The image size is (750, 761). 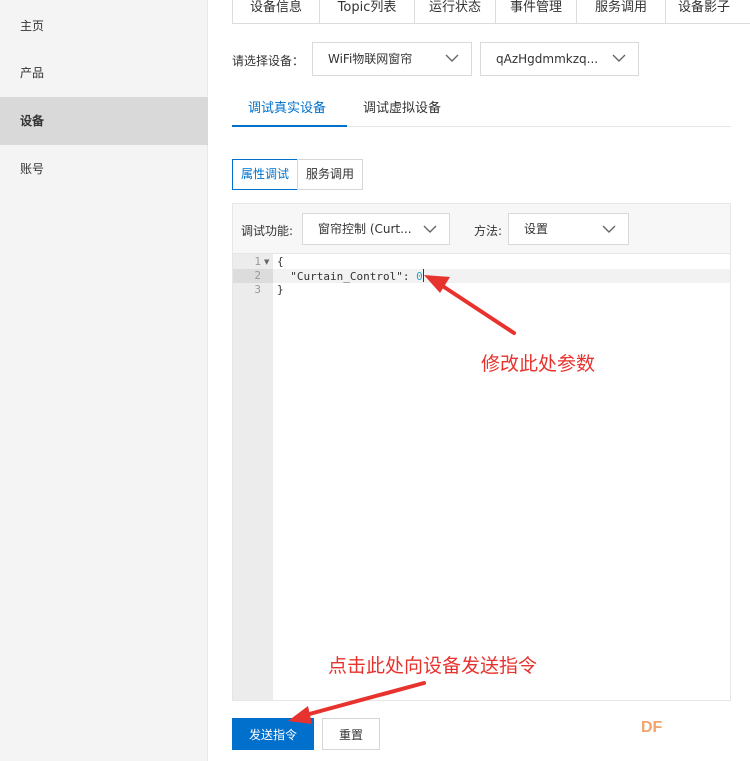 I want to click on segment-property-debug: 属性调试, so click(x=265, y=174).